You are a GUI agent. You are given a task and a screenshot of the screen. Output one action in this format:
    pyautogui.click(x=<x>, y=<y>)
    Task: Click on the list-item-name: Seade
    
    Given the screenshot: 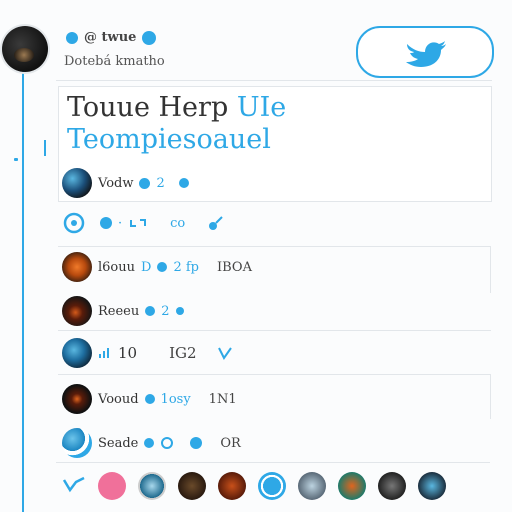 What is the action you would take?
    pyautogui.click(x=118, y=443)
    